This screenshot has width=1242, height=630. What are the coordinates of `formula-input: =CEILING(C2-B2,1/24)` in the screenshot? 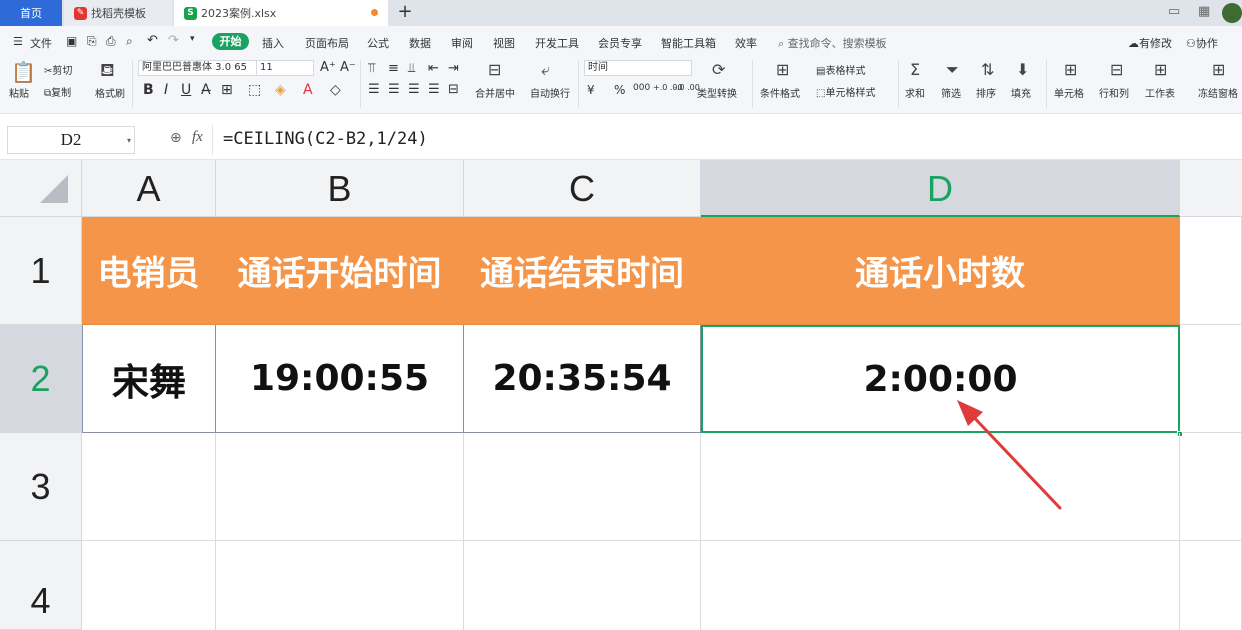 It's located at (727, 140).